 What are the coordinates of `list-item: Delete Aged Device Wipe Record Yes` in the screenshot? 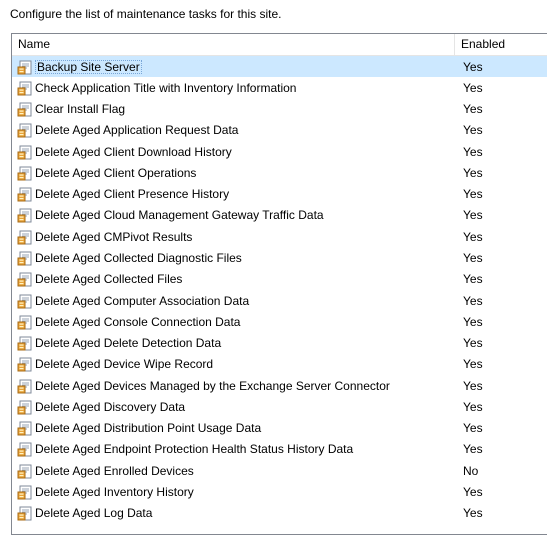 It's located at (279, 364).